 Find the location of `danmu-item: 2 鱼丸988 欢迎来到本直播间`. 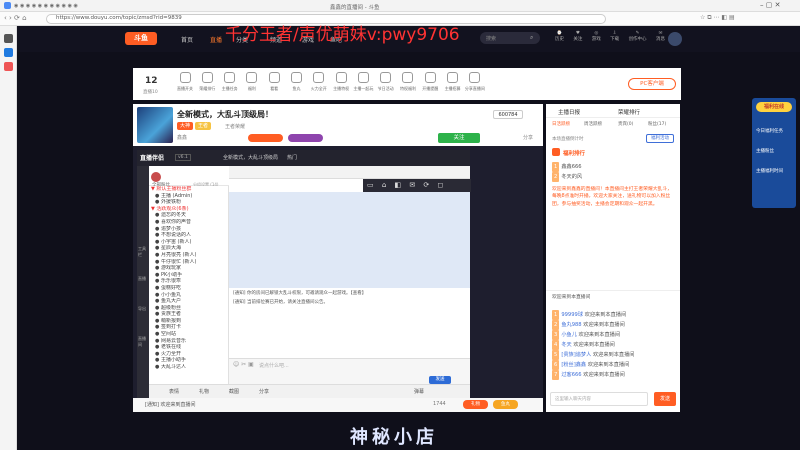

danmu-item: 2 鱼丸988 欢迎来到本直播间 is located at coordinates (614, 325).